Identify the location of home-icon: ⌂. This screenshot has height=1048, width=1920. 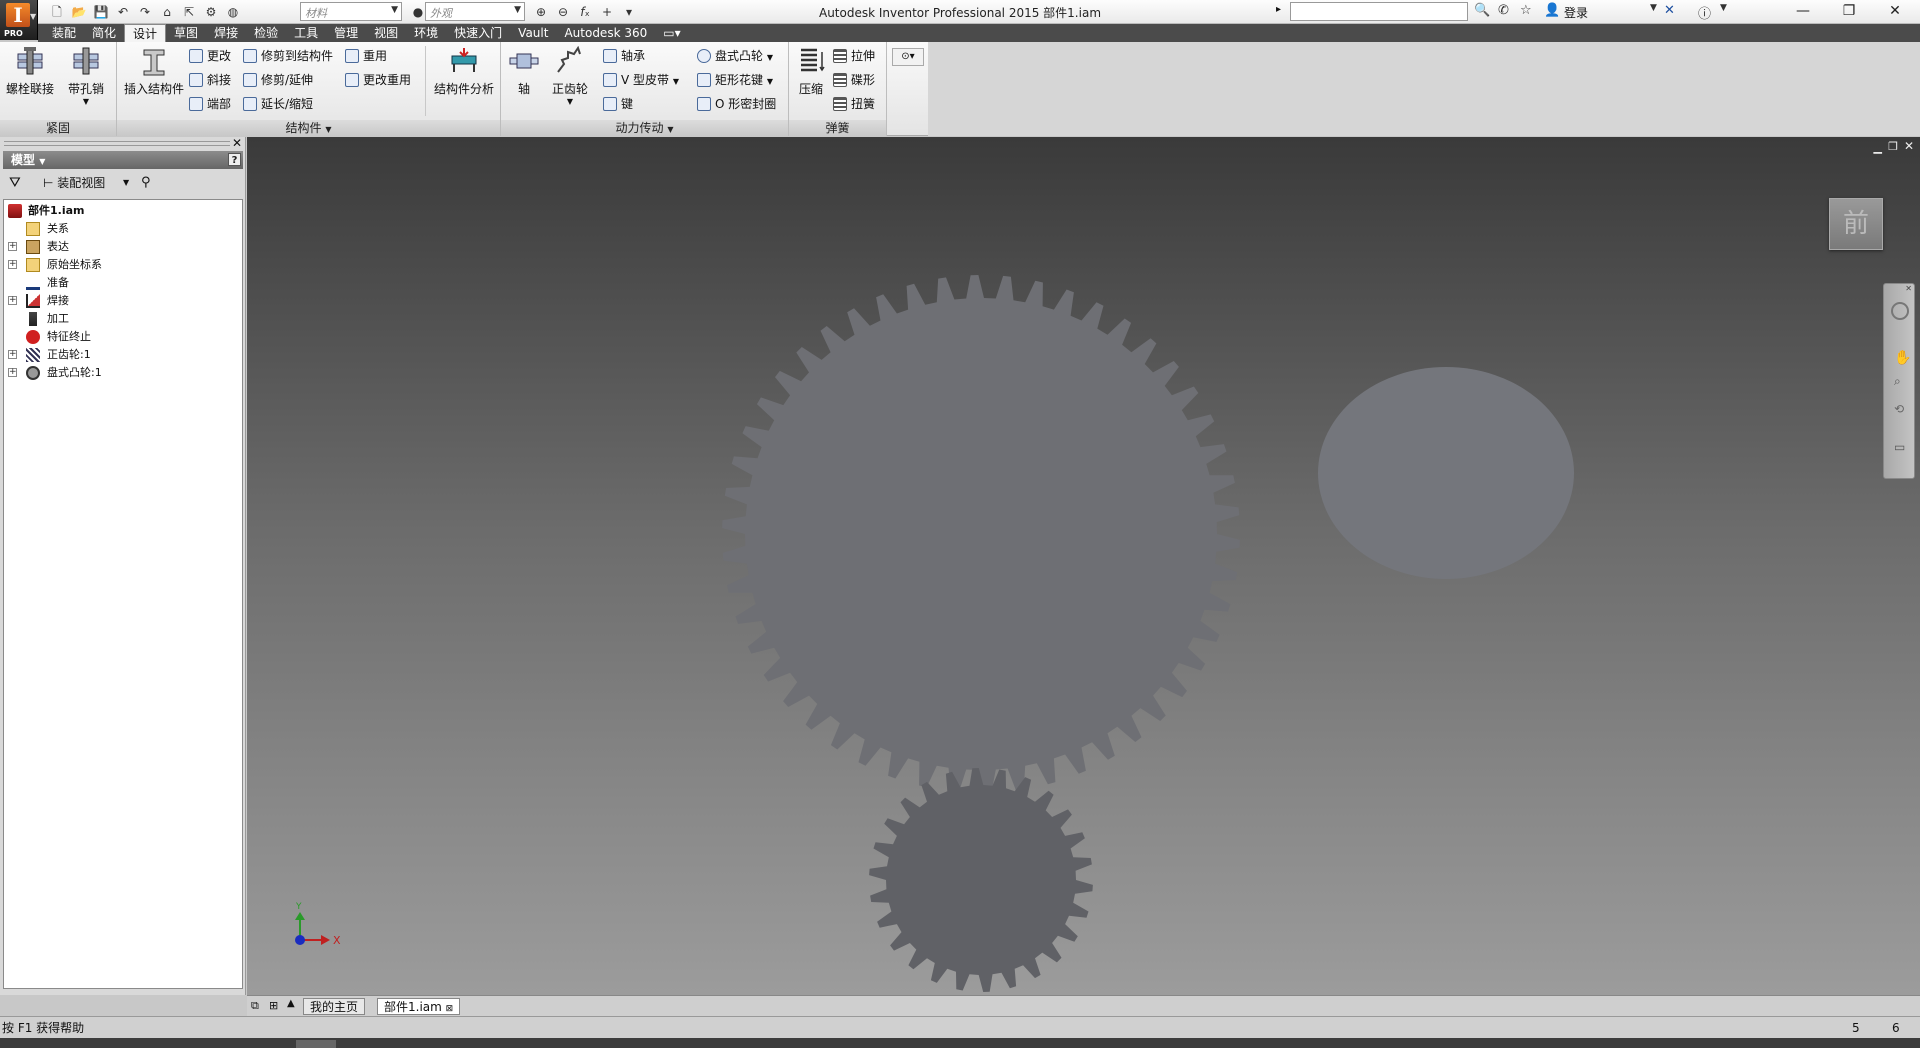
(167, 12).